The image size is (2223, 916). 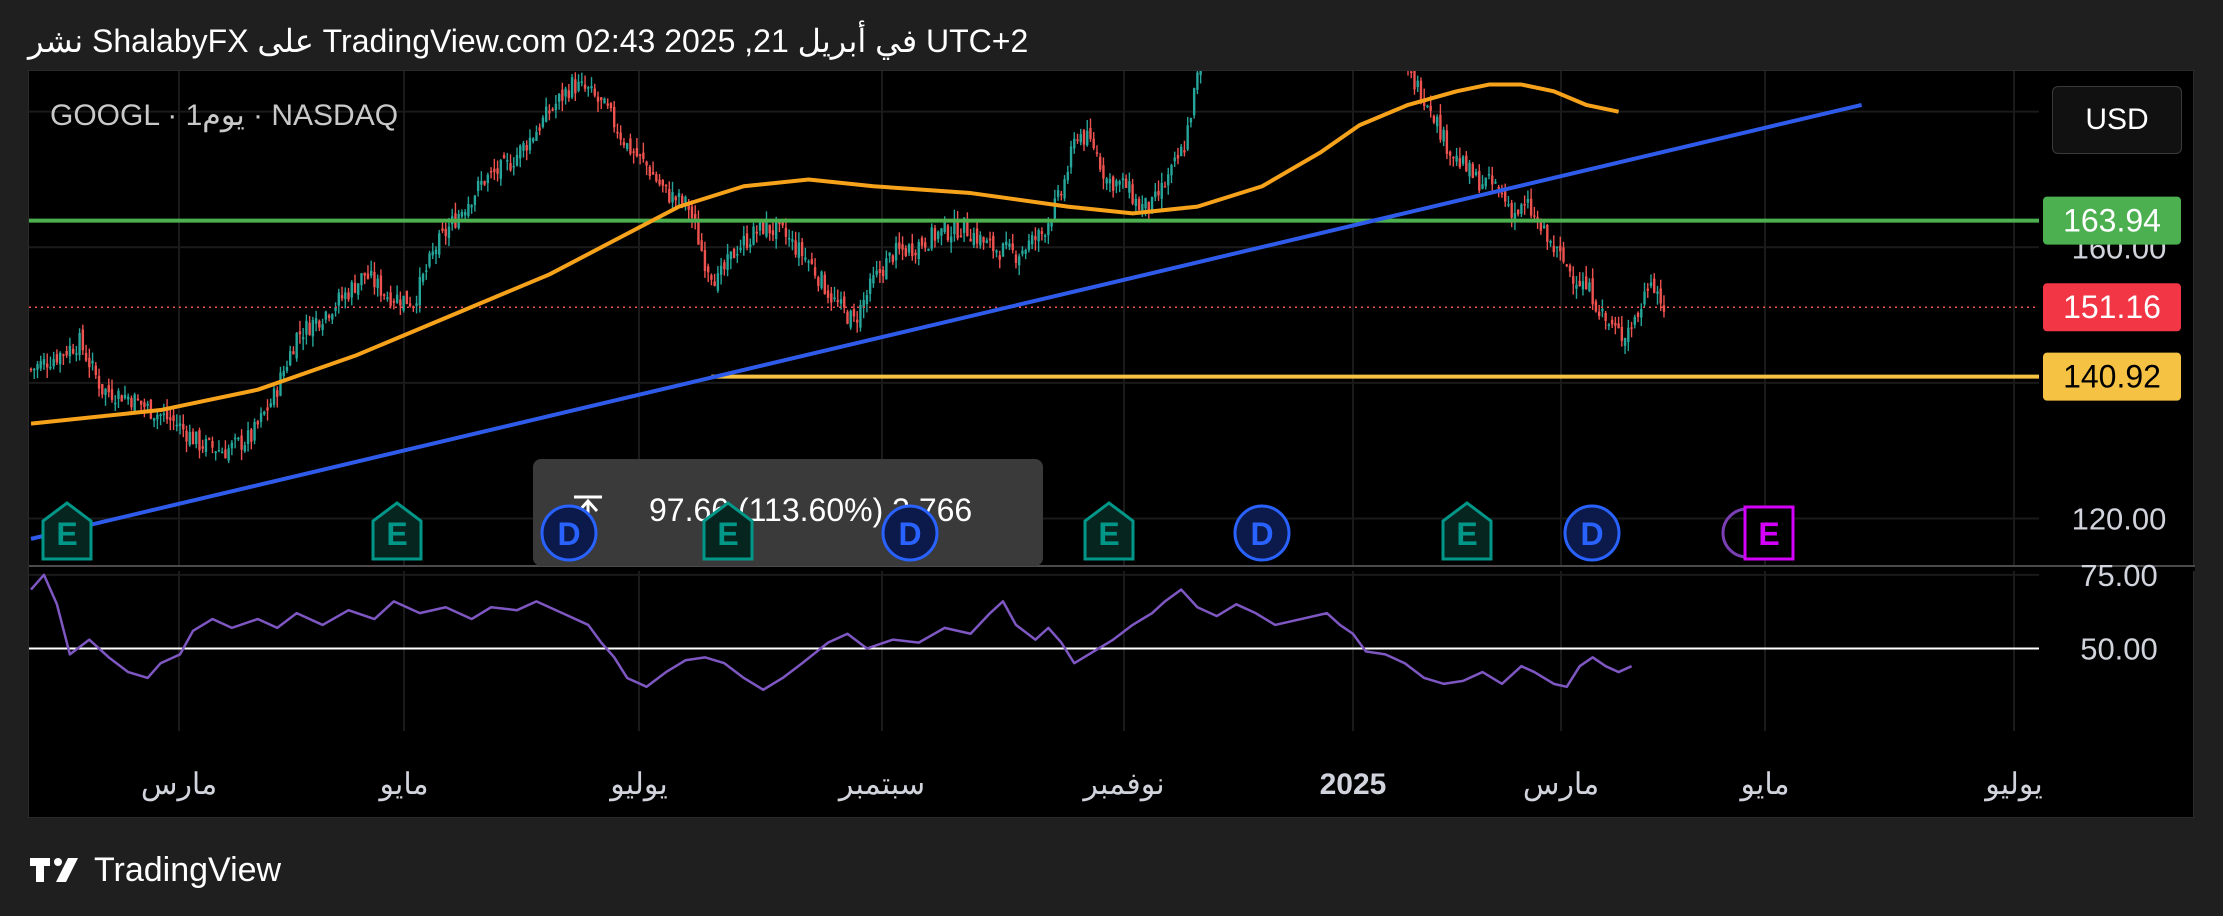 What do you see at coordinates (2112, 307) in the screenshot?
I see `price-tag-red: 151.16` at bounding box center [2112, 307].